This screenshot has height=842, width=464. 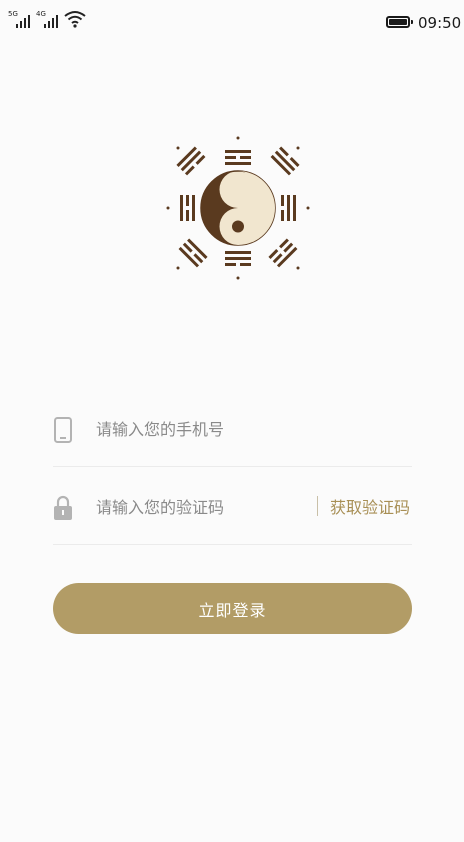 I want to click on verification-code-input, so click(x=201, y=507).